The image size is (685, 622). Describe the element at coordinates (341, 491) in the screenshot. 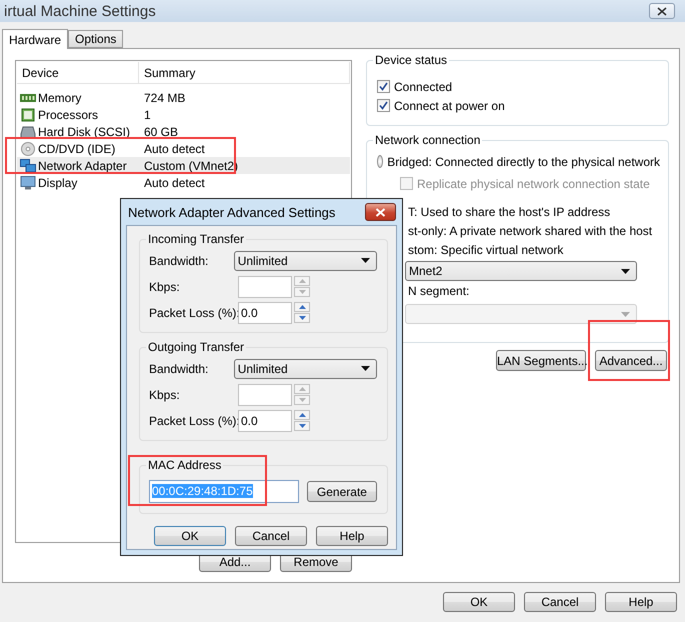

I see `generate-button: Generate` at that location.